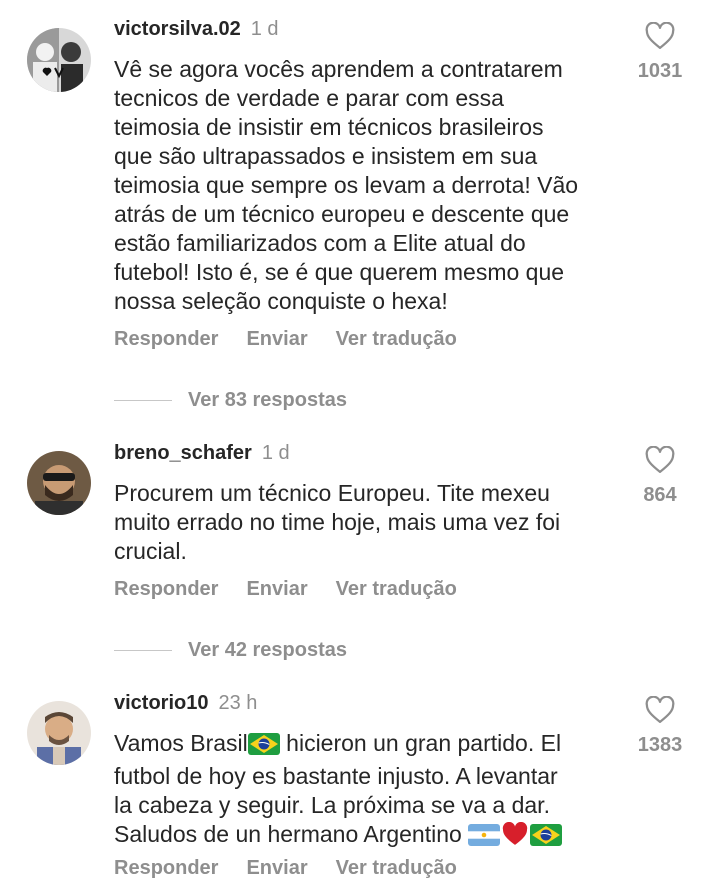 The image size is (720, 894). What do you see at coordinates (660, 495) in the screenshot?
I see `like-count: 864` at bounding box center [660, 495].